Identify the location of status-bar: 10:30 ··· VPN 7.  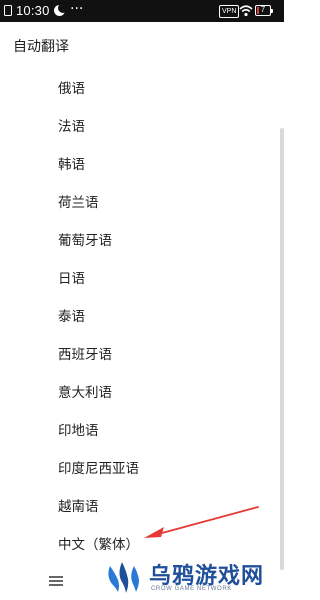
(142, 11).